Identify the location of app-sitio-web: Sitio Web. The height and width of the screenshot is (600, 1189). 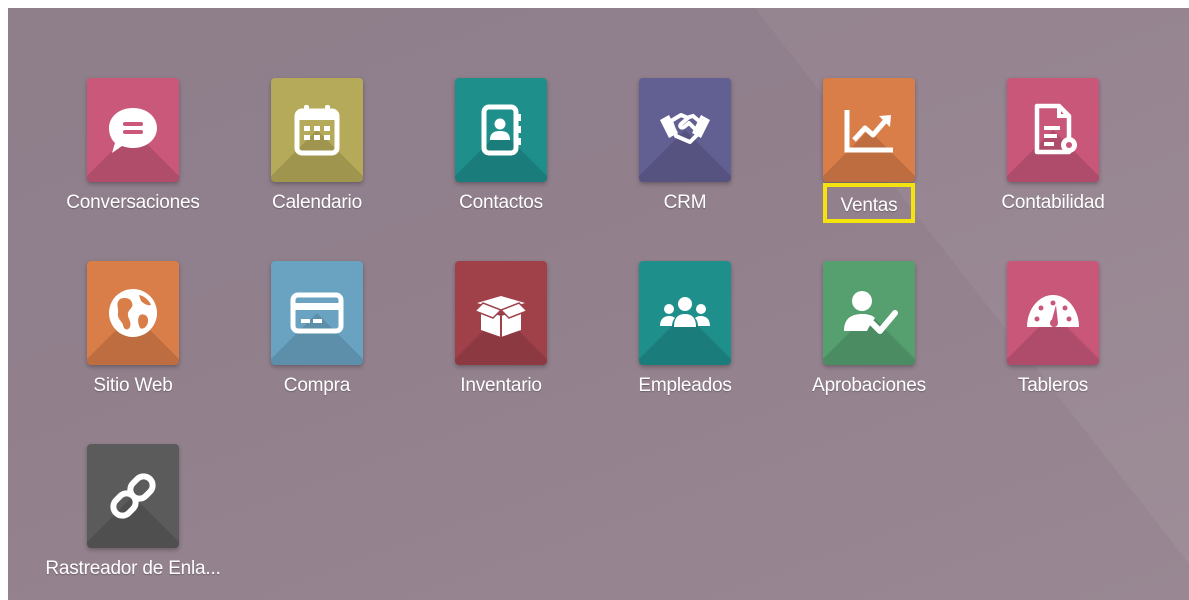
(133, 341).